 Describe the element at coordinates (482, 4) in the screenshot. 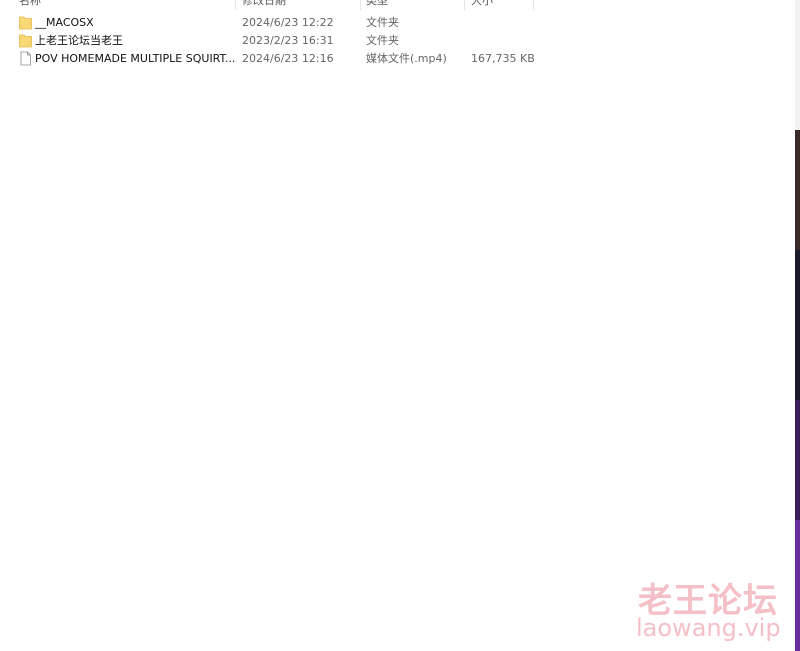

I see `column-header-size: 大小` at that location.